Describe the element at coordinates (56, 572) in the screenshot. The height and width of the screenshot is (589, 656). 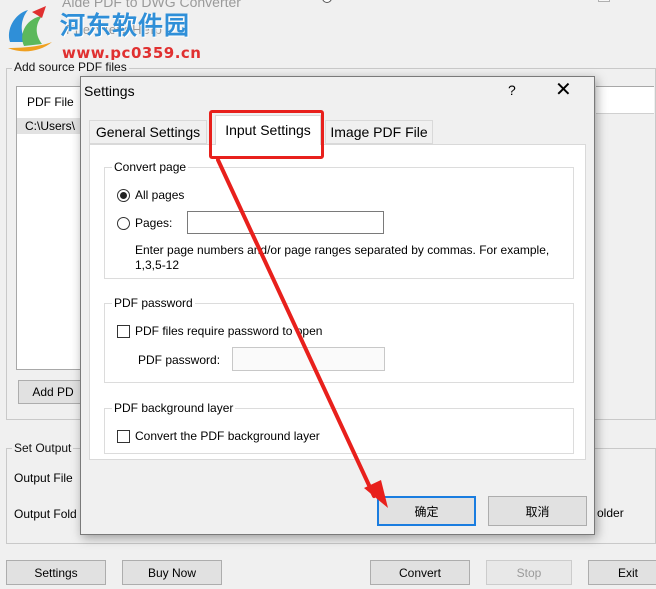
I see `settings-button: Settings` at that location.